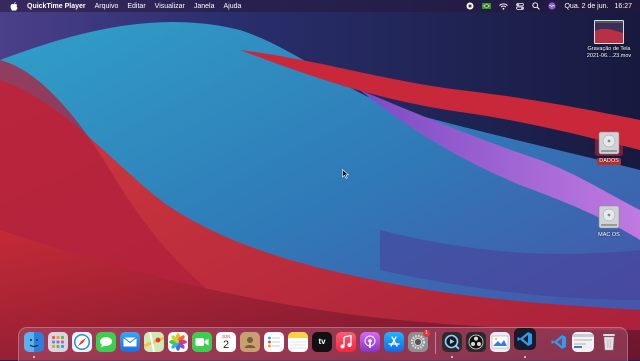  I want to click on dock-safari, so click(82, 342).